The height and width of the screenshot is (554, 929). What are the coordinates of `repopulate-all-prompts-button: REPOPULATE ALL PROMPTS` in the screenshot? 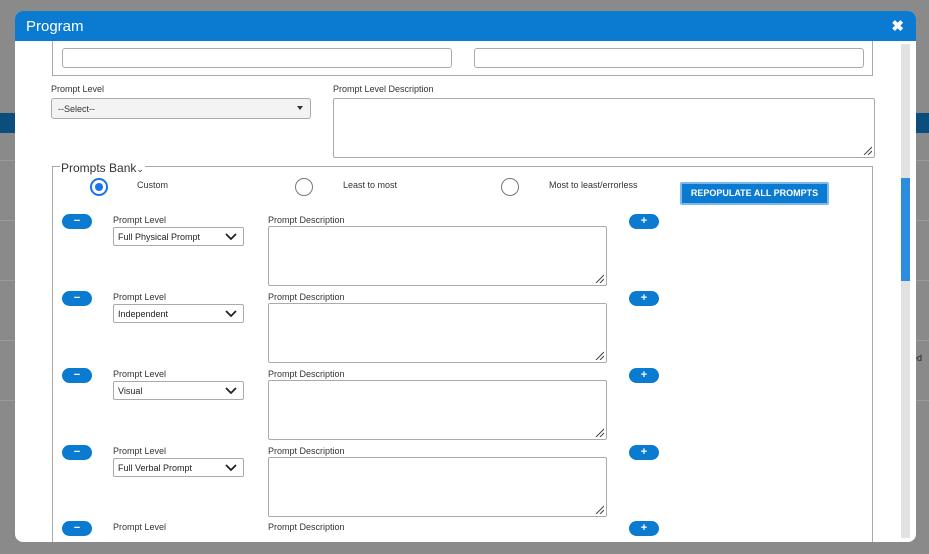 It's located at (754, 193).